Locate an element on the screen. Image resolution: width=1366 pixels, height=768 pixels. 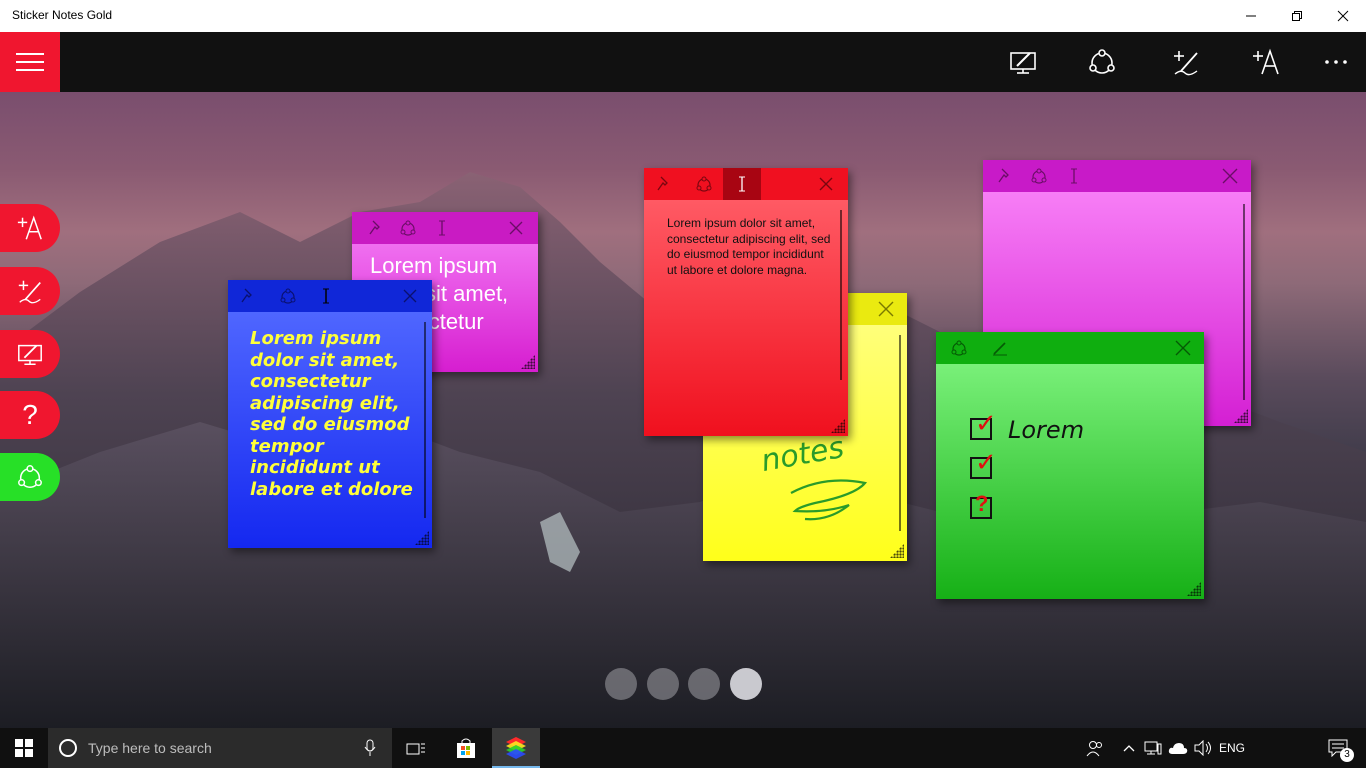
text-format-toggle is located at coordinates (742, 184).